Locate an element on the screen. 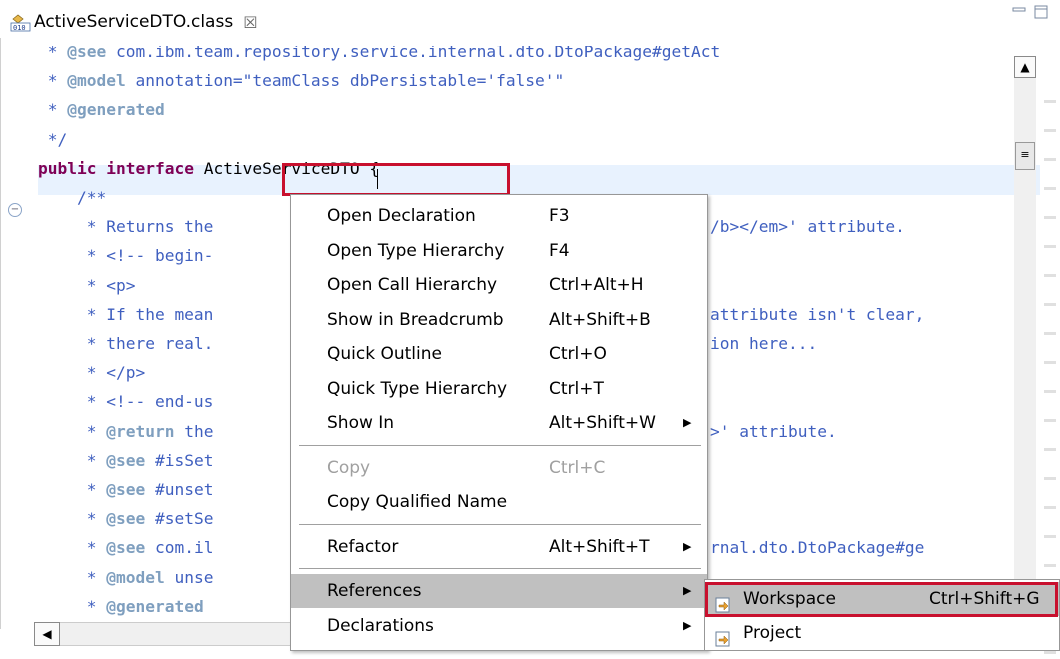  fold-collapse-icon: − is located at coordinates (15, 210).